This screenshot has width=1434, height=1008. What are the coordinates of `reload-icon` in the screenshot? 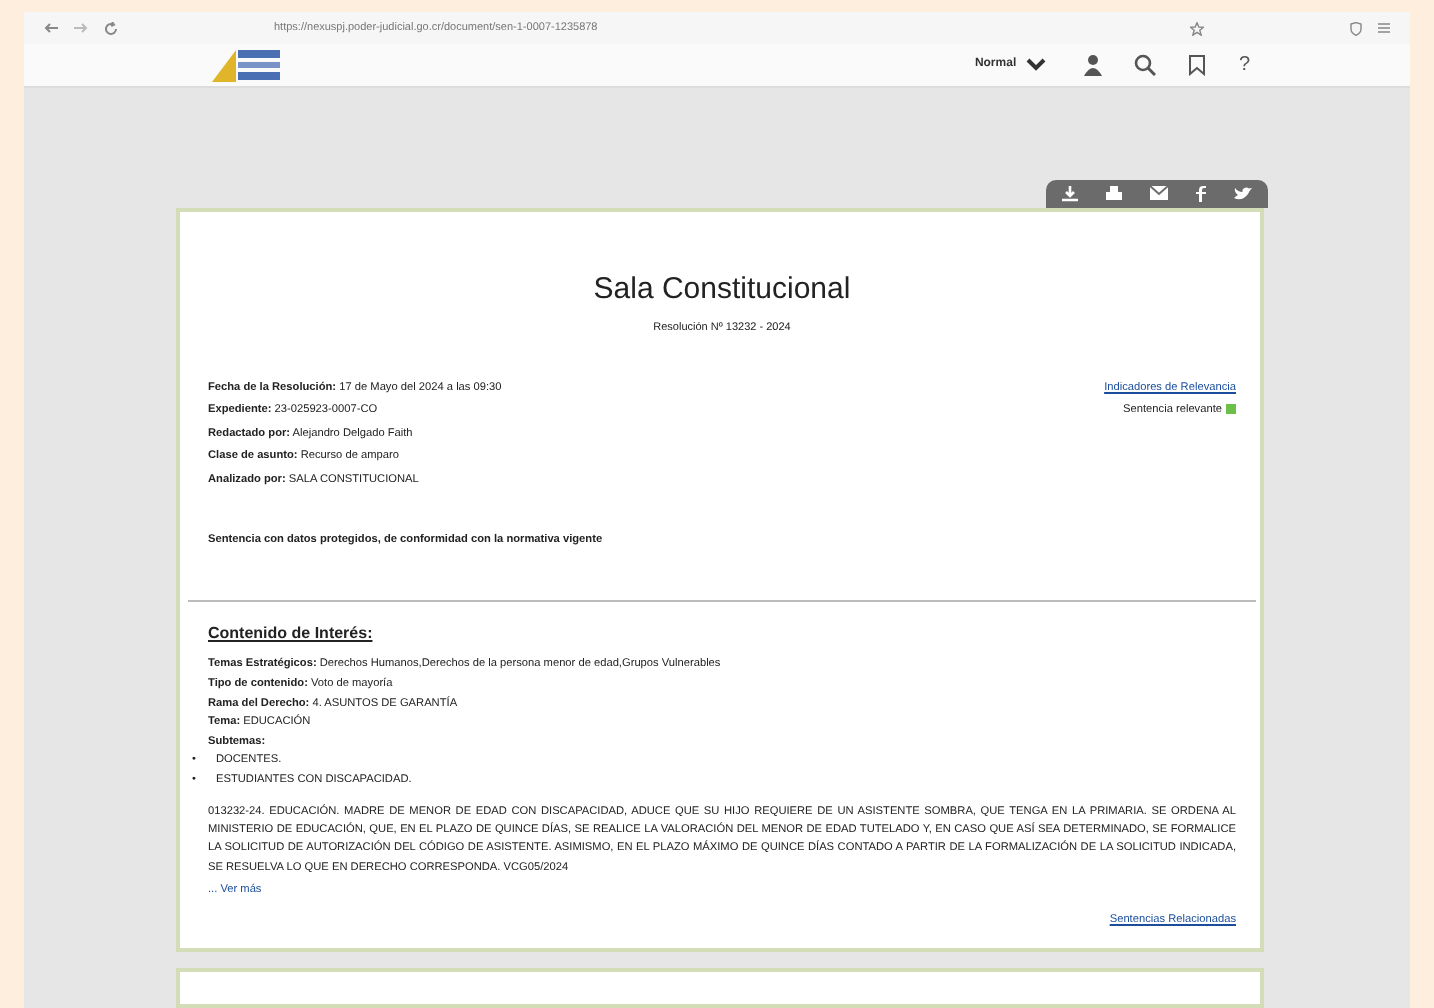 It's located at (111, 28).